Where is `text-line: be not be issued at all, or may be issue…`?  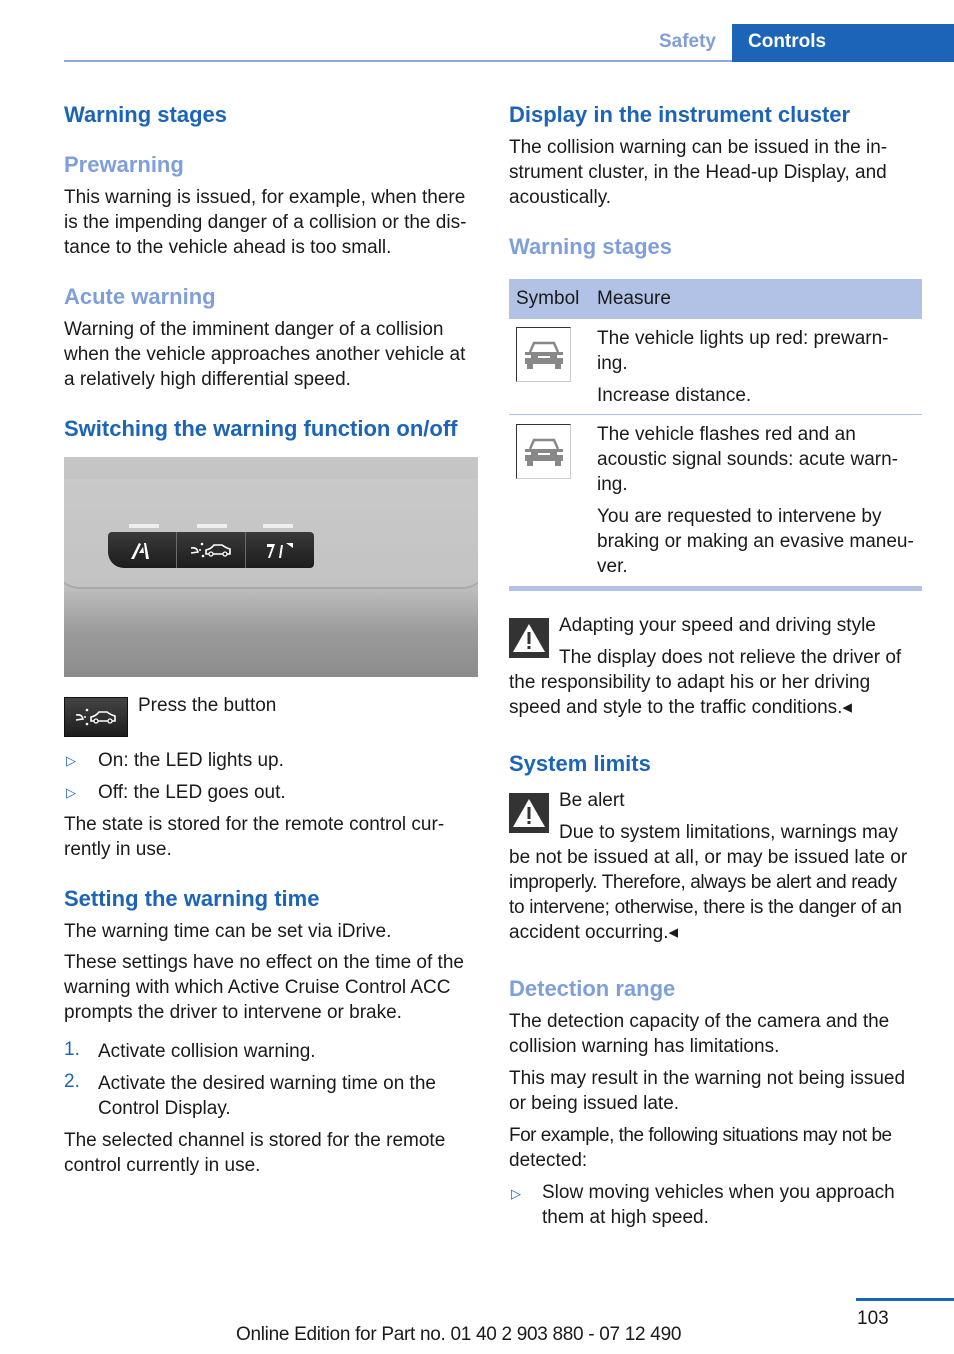 text-line: be not be issued at all, or may be issue… is located at coordinates (708, 857).